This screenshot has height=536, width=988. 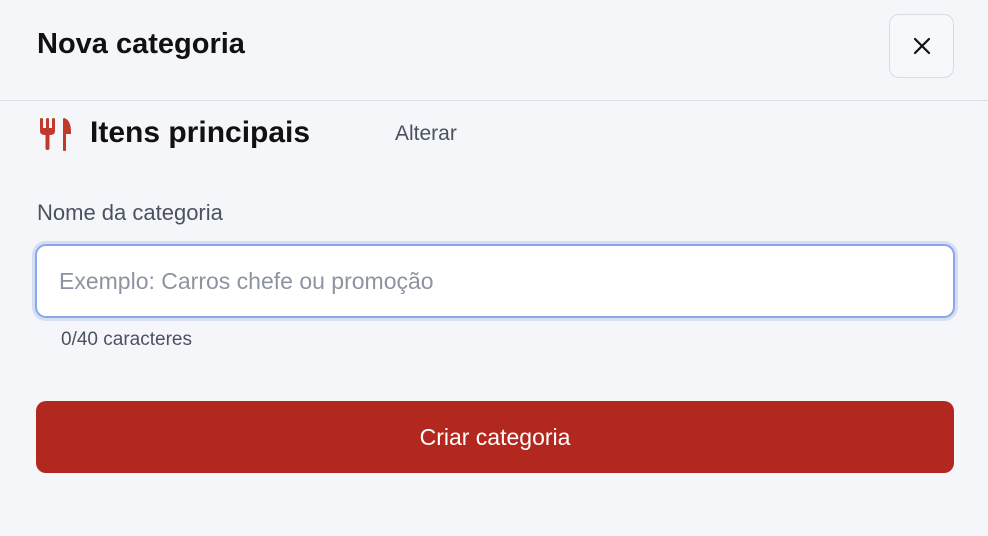 I want to click on char-counter: 0/40 caracteres, so click(x=126, y=339).